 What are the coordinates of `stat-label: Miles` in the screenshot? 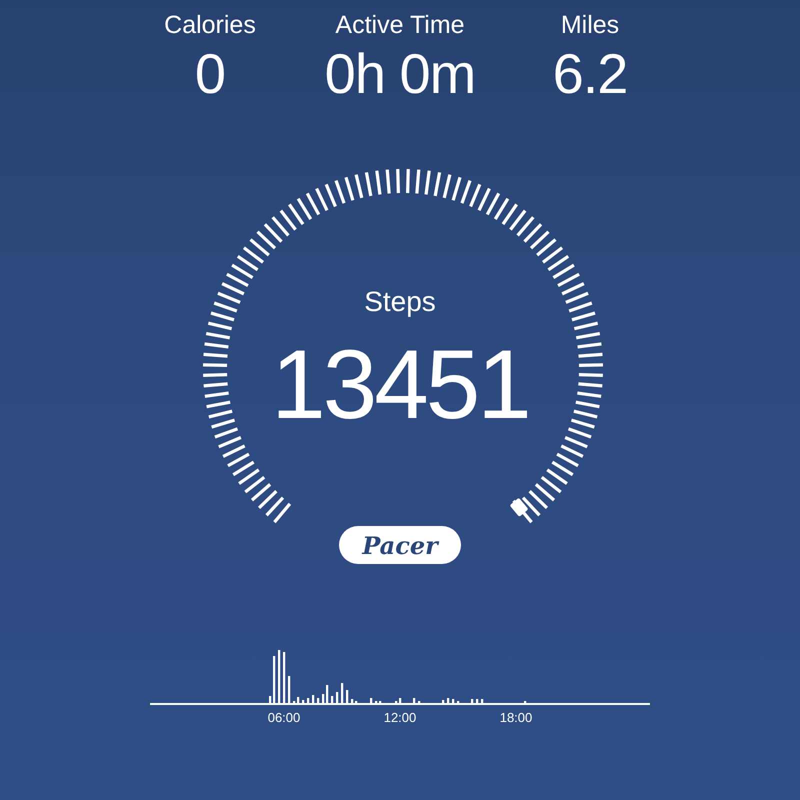 It's located at (590, 25).